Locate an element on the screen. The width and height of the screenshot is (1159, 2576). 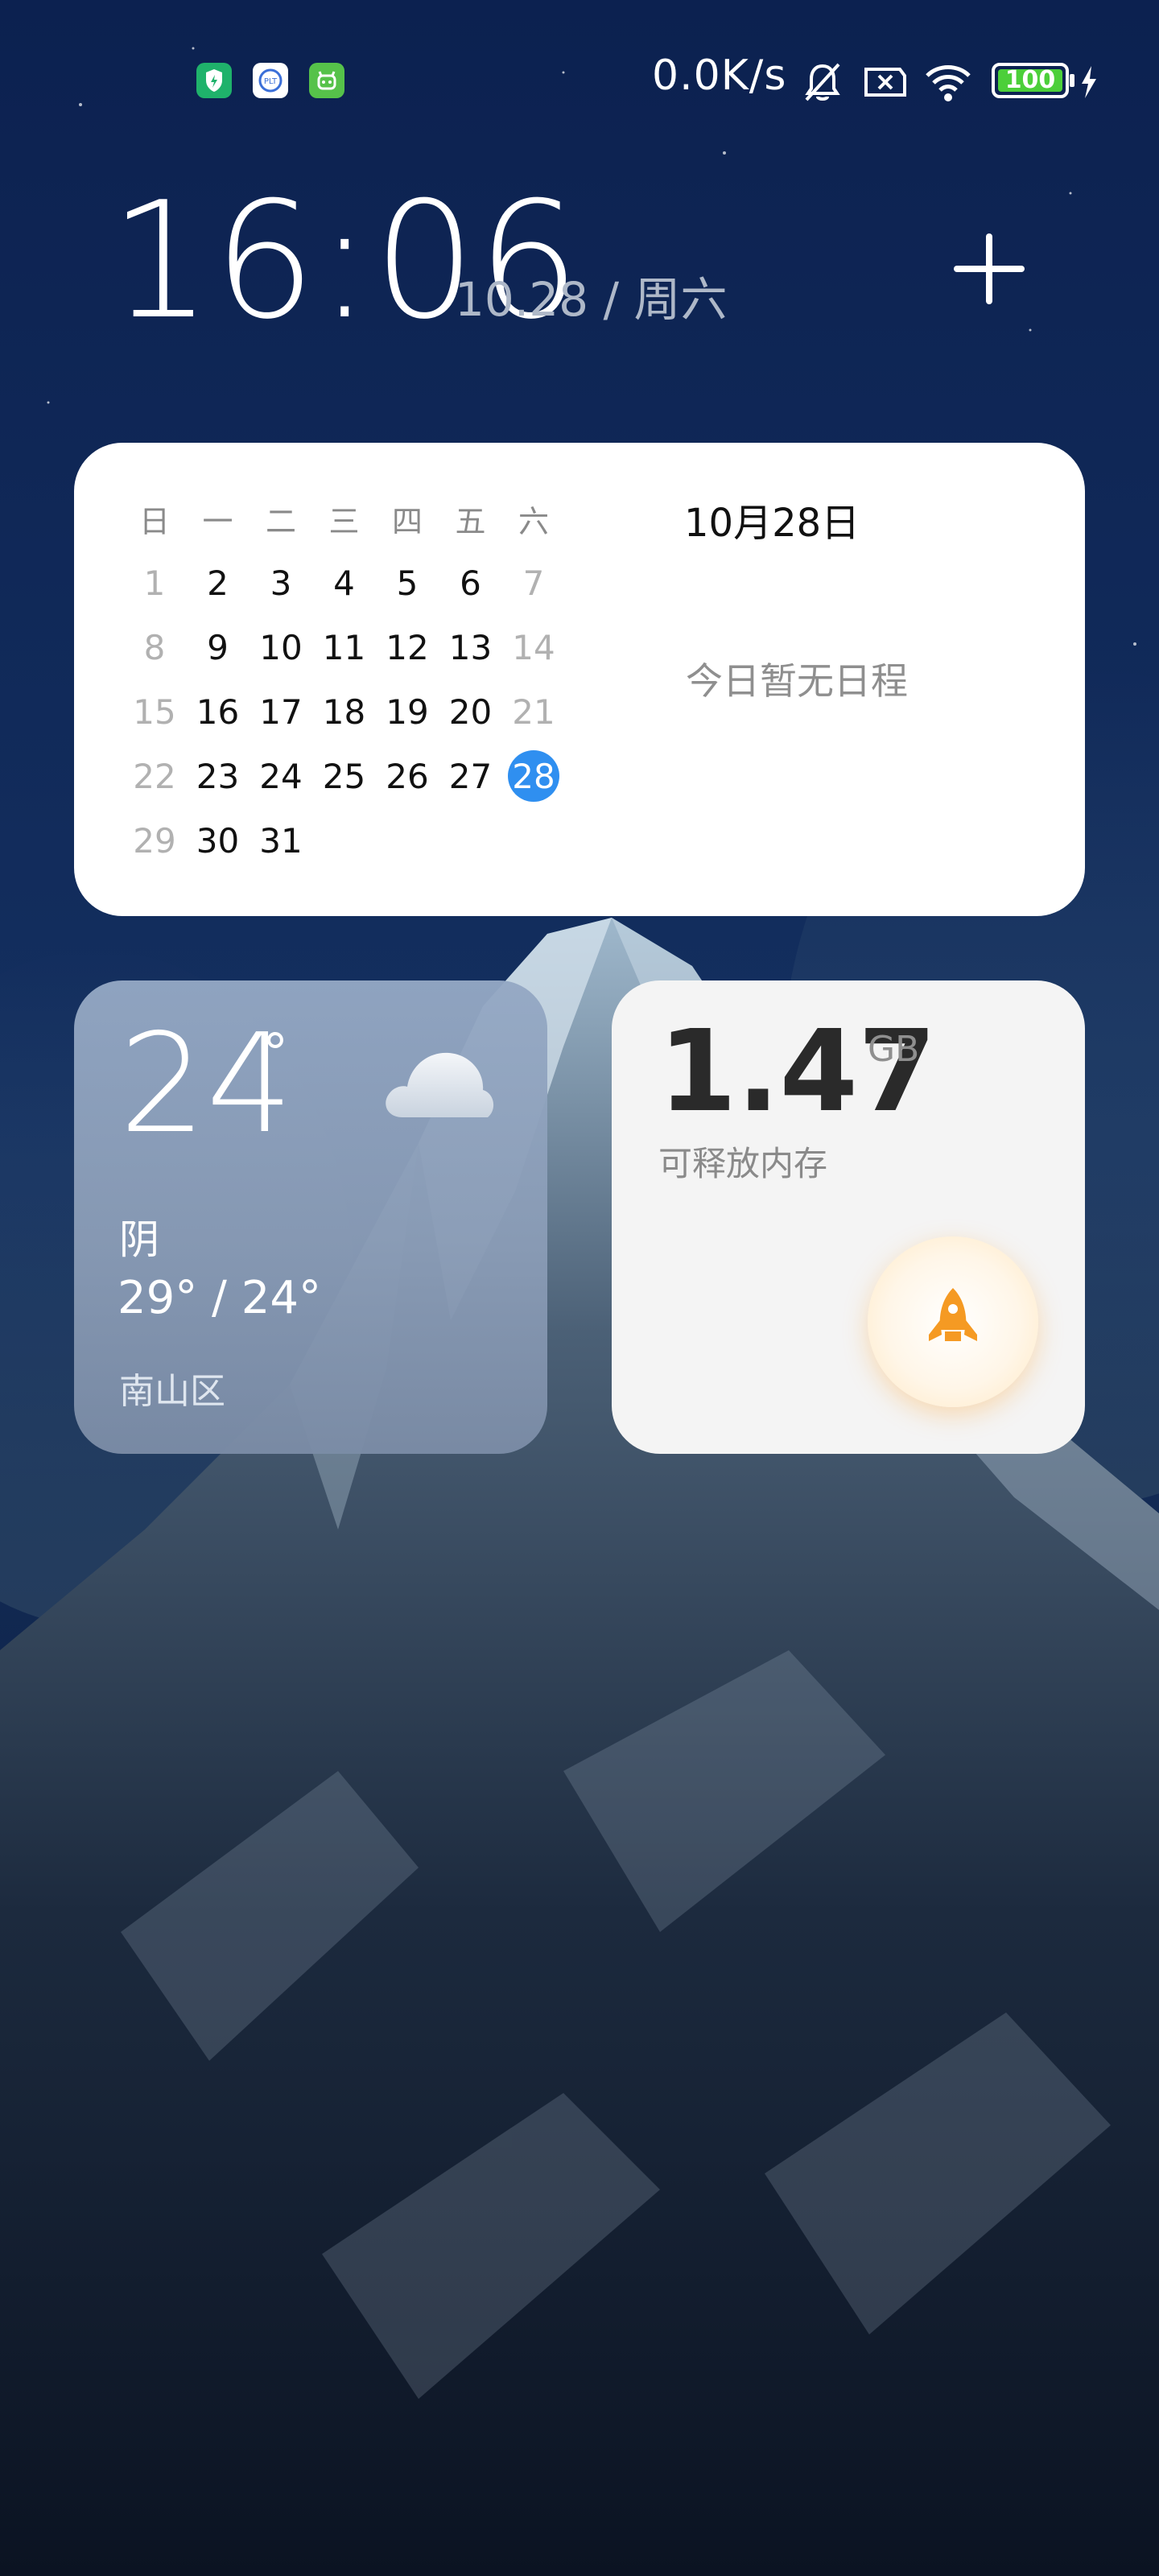
boost-button is located at coordinates (953, 1321).